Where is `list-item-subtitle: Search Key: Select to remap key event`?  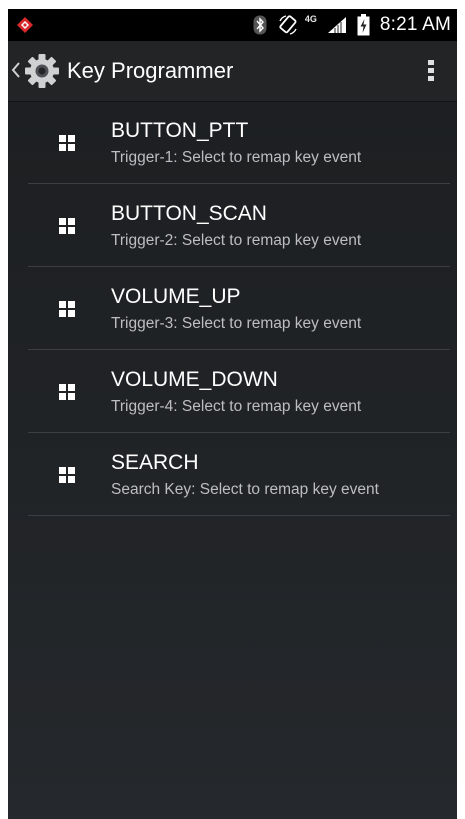
list-item-subtitle: Search Key: Select to remap key event is located at coordinates (245, 489).